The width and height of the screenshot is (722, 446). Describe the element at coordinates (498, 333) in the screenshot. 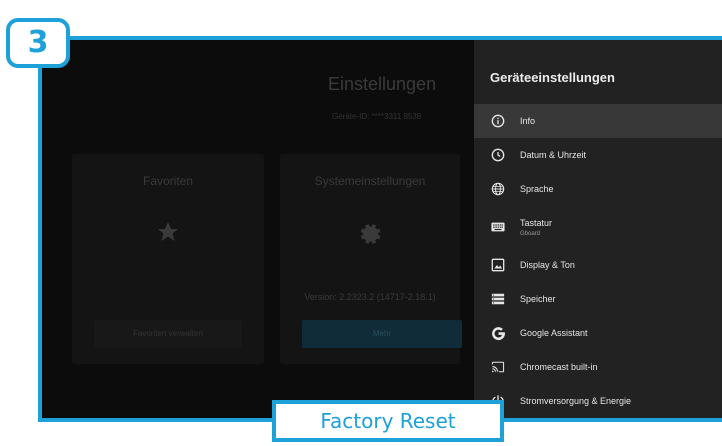

I see `google-g-icon` at that location.